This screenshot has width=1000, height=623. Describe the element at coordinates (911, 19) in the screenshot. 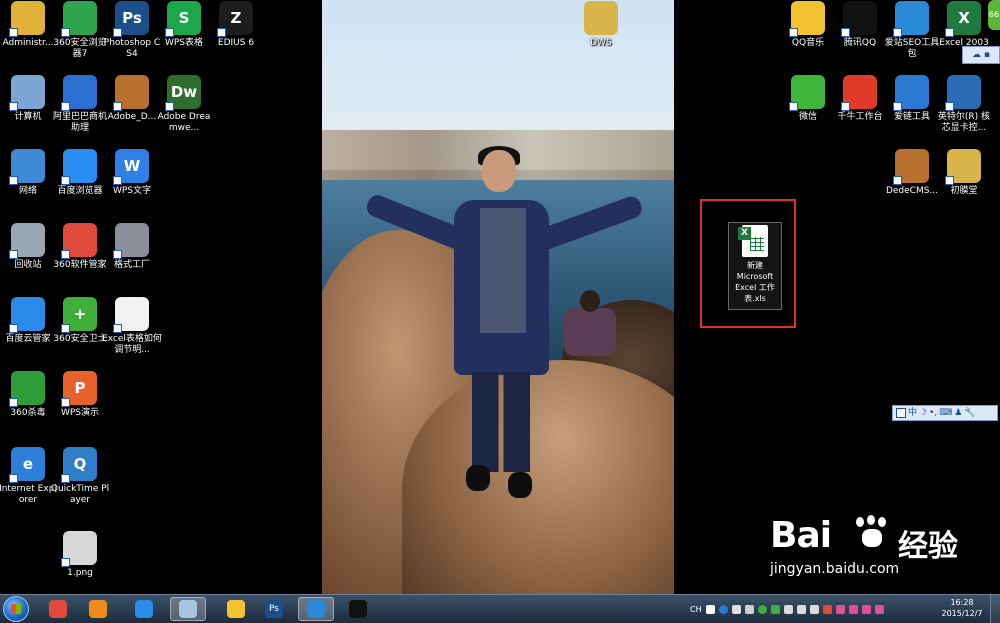

I see `aizhan-seo-icon` at that location.